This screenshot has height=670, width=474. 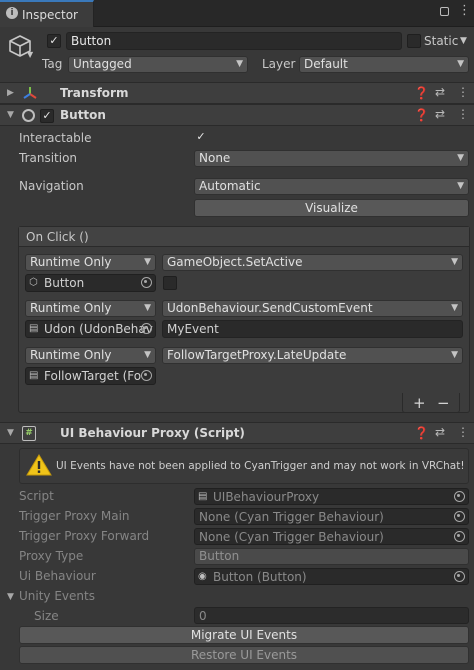 I want to click on static-label: Static, so click(x=441, y=41).